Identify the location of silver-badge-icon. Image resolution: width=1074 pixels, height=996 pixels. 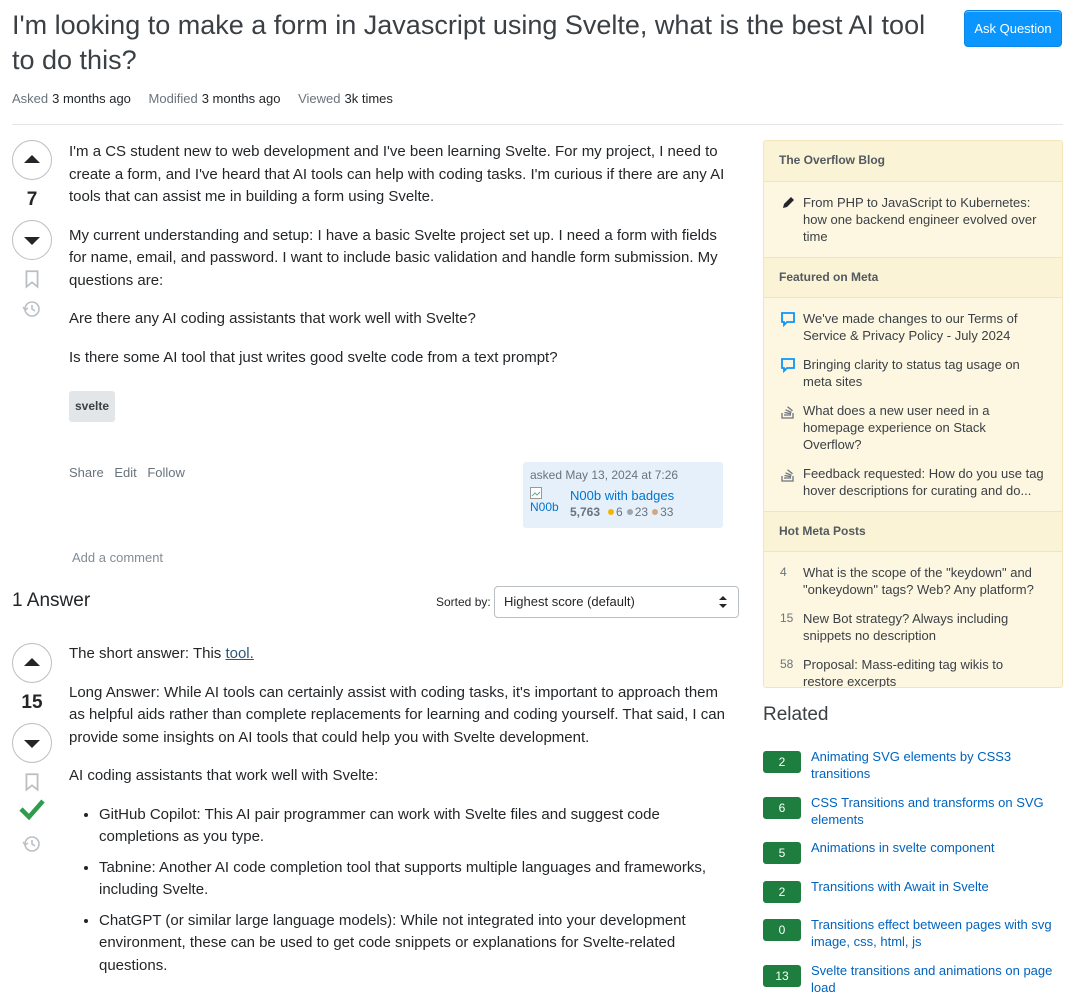
(629, 512).